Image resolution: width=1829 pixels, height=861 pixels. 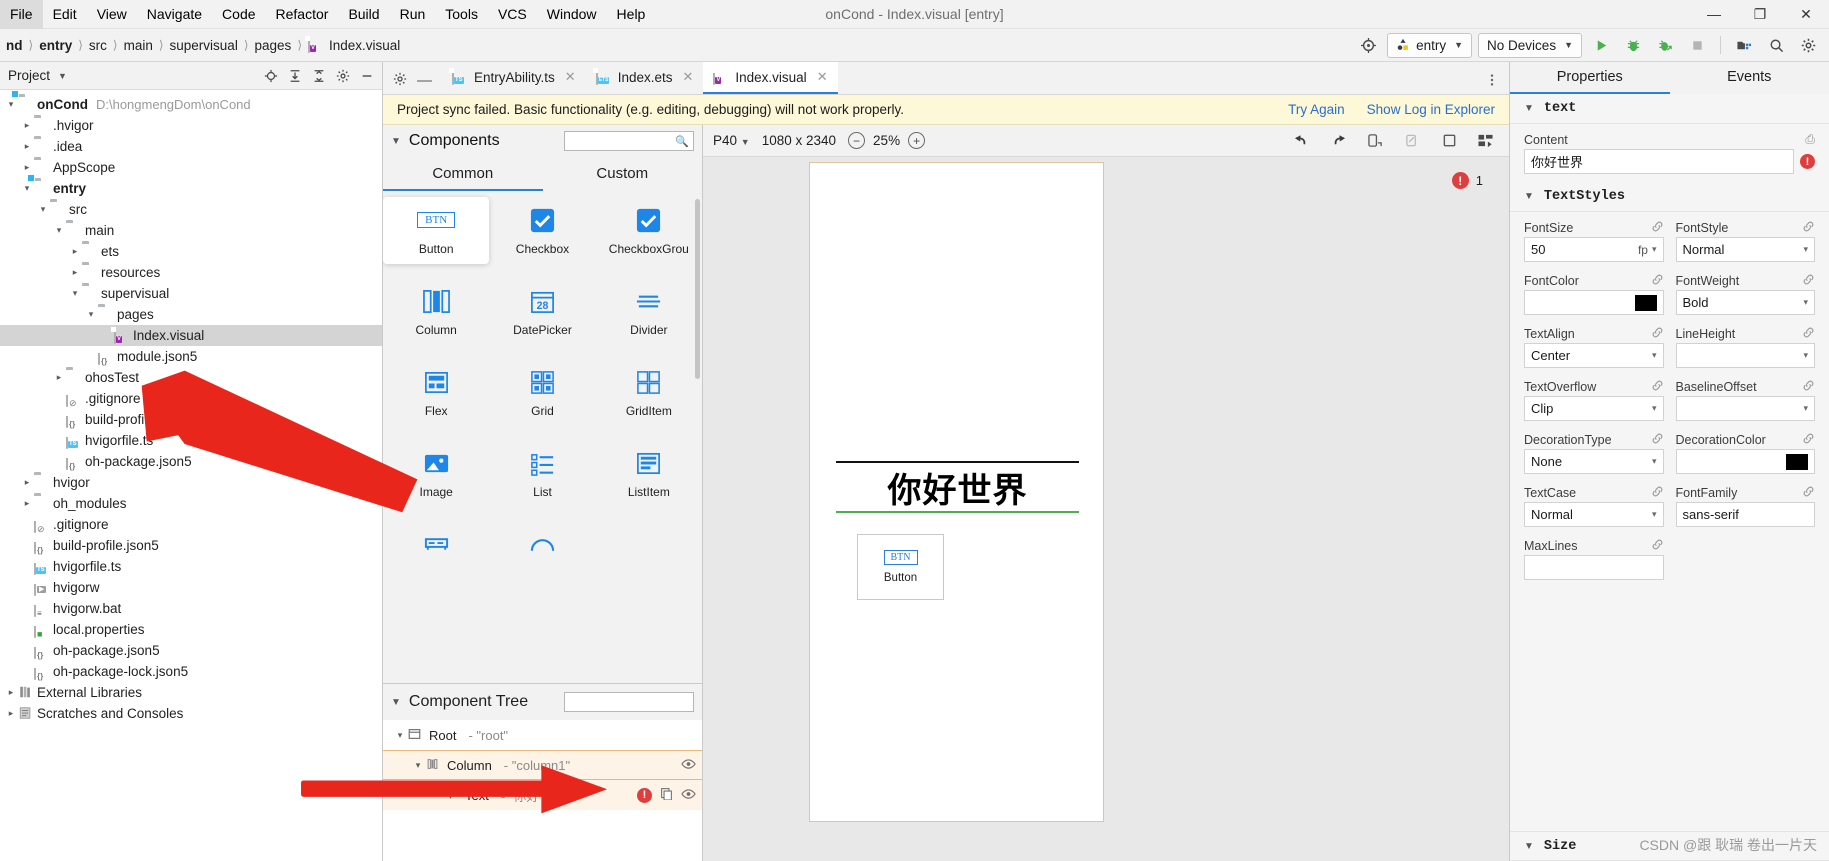 What do you see at coordinates (191, 314) in the screenshot?
I see `tree-item: ▾ pages` at bounding box center [191, 314].